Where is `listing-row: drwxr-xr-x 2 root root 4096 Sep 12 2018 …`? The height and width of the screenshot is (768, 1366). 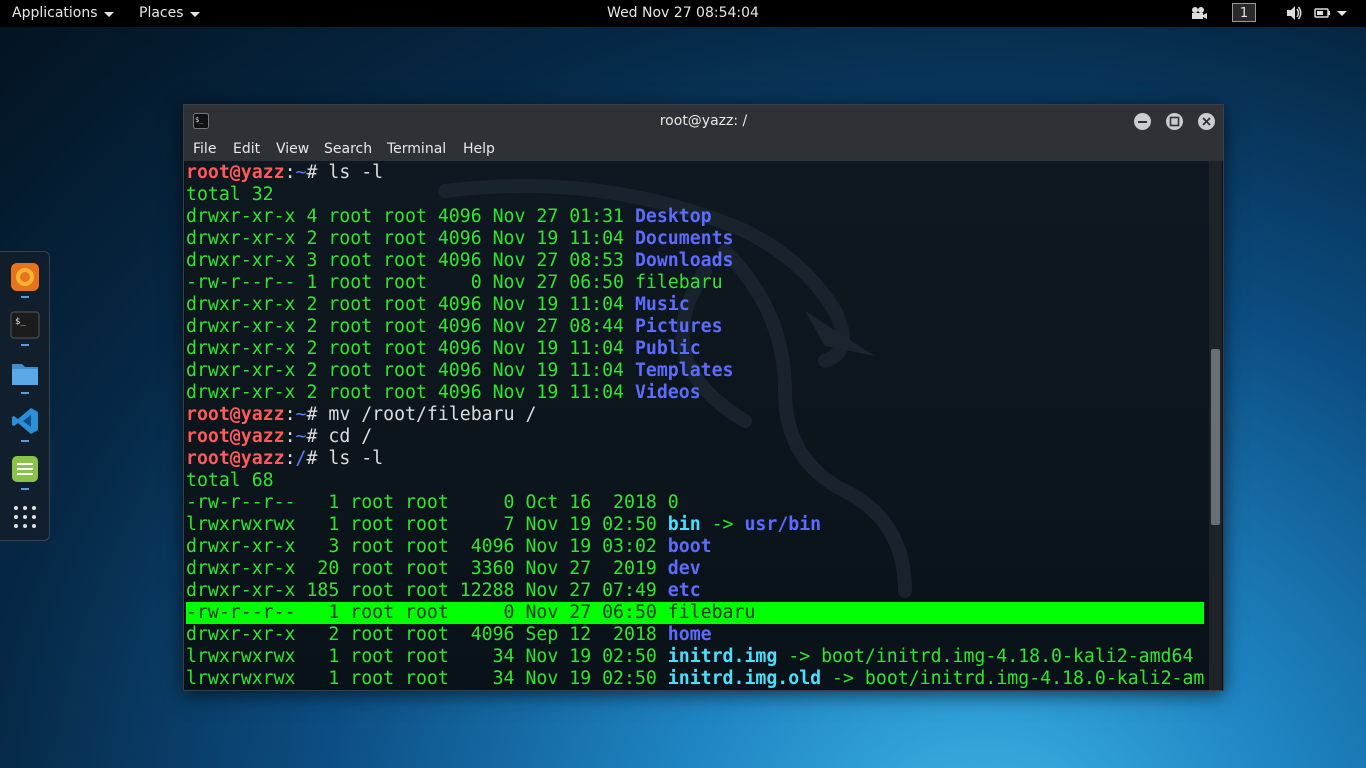 listing-row: drwxr-xr-x 2 root root 4096 Sep 12 2018 … is located at coordinates (695, 635).